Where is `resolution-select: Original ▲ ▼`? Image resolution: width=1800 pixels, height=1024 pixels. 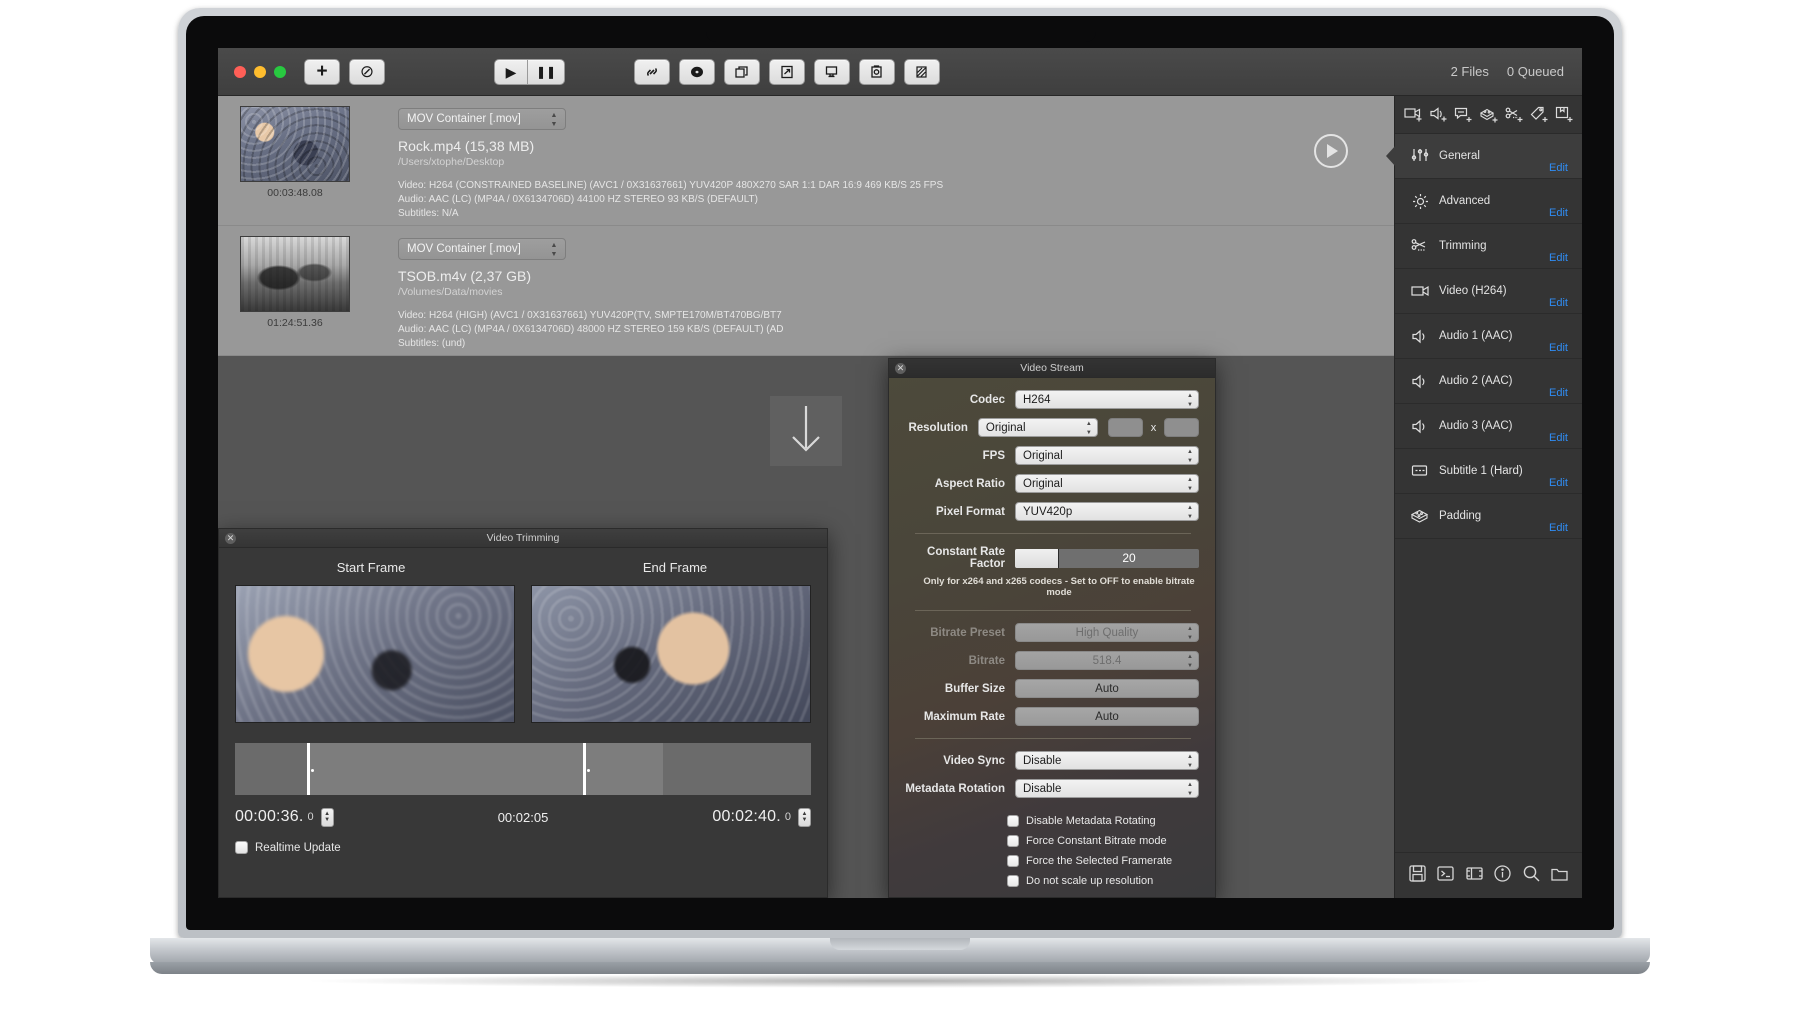
resolution-select: Original ▲ ▼ is located at coordinates (1037, 427).